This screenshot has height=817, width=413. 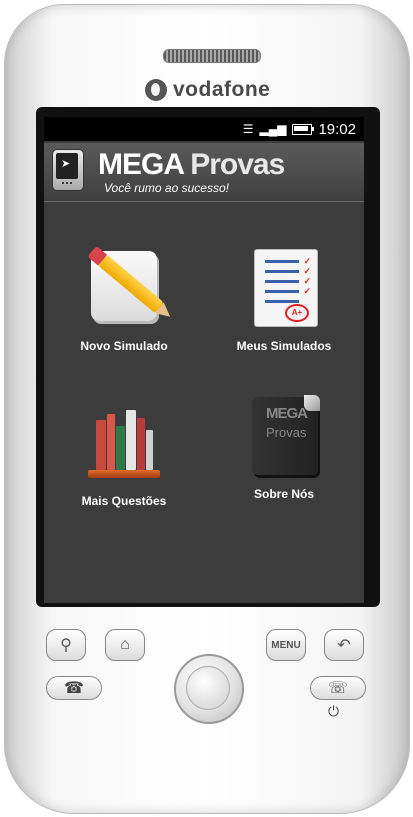 I want to click on app-logo-icon: ➤, so click(x=68, y=170).